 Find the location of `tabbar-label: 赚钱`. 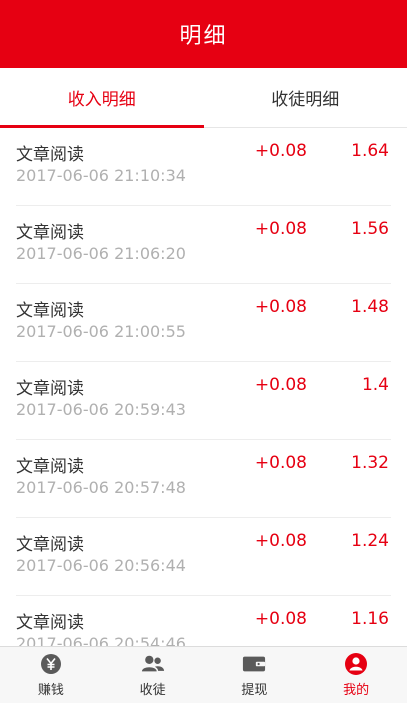

tabbar-label: 赚钱 is located at coordinates (50, 690).